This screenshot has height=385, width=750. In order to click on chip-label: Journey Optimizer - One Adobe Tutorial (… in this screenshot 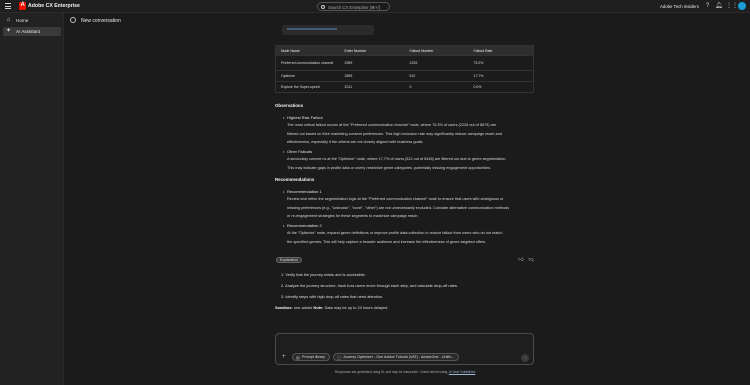, I will do `click(399, 357)`.